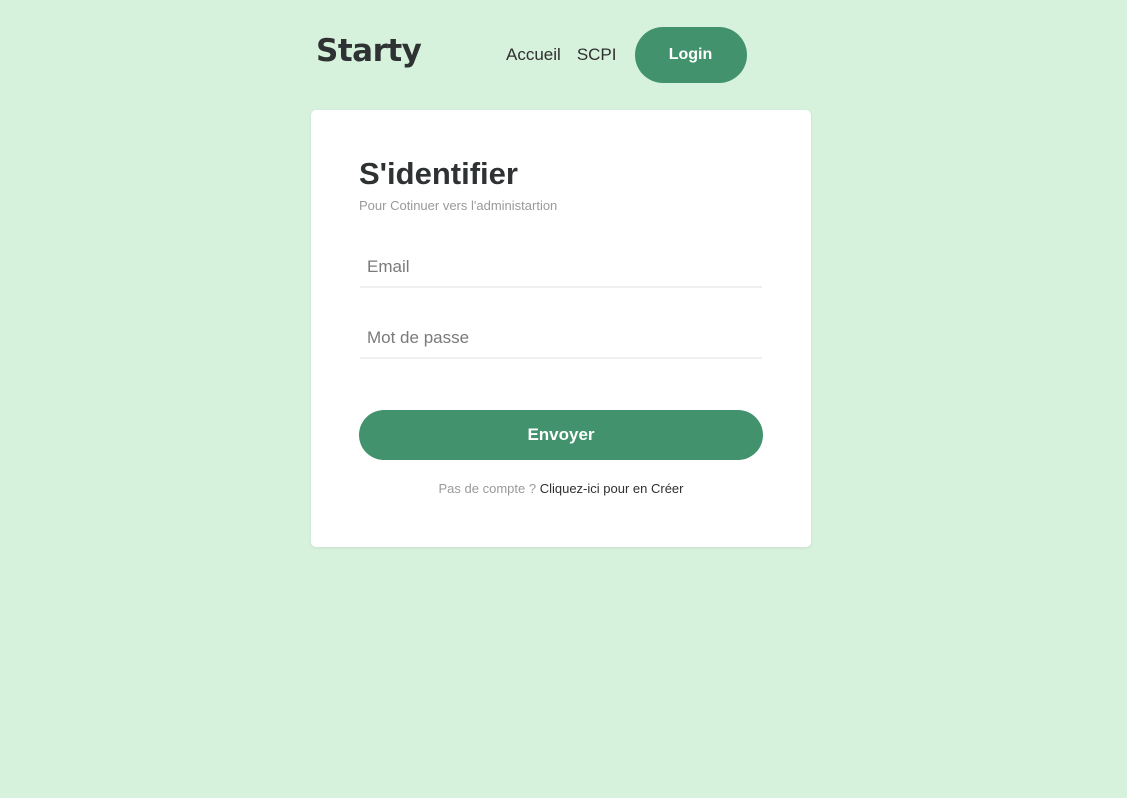  Describe the element at coordinates (561, 339) in the screenshot. I see `password-field` at that location.